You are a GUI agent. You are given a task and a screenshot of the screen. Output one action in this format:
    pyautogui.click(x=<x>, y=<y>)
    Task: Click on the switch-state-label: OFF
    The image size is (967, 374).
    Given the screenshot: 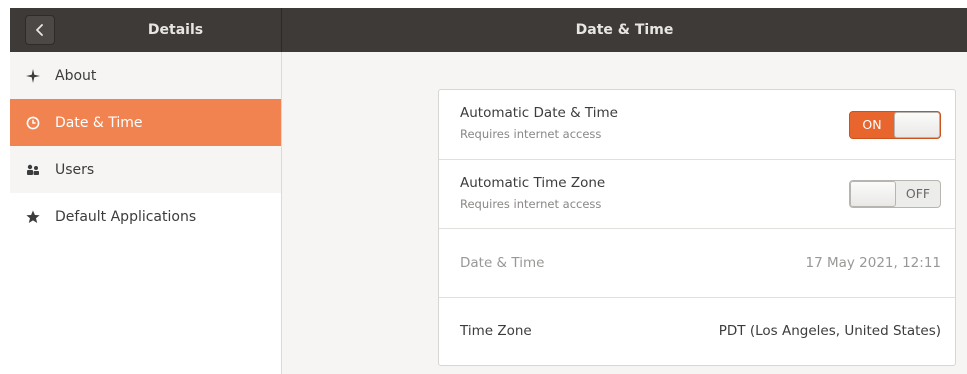 What is the action you would take?
    pyautogui.click(x=918, y=193)
    